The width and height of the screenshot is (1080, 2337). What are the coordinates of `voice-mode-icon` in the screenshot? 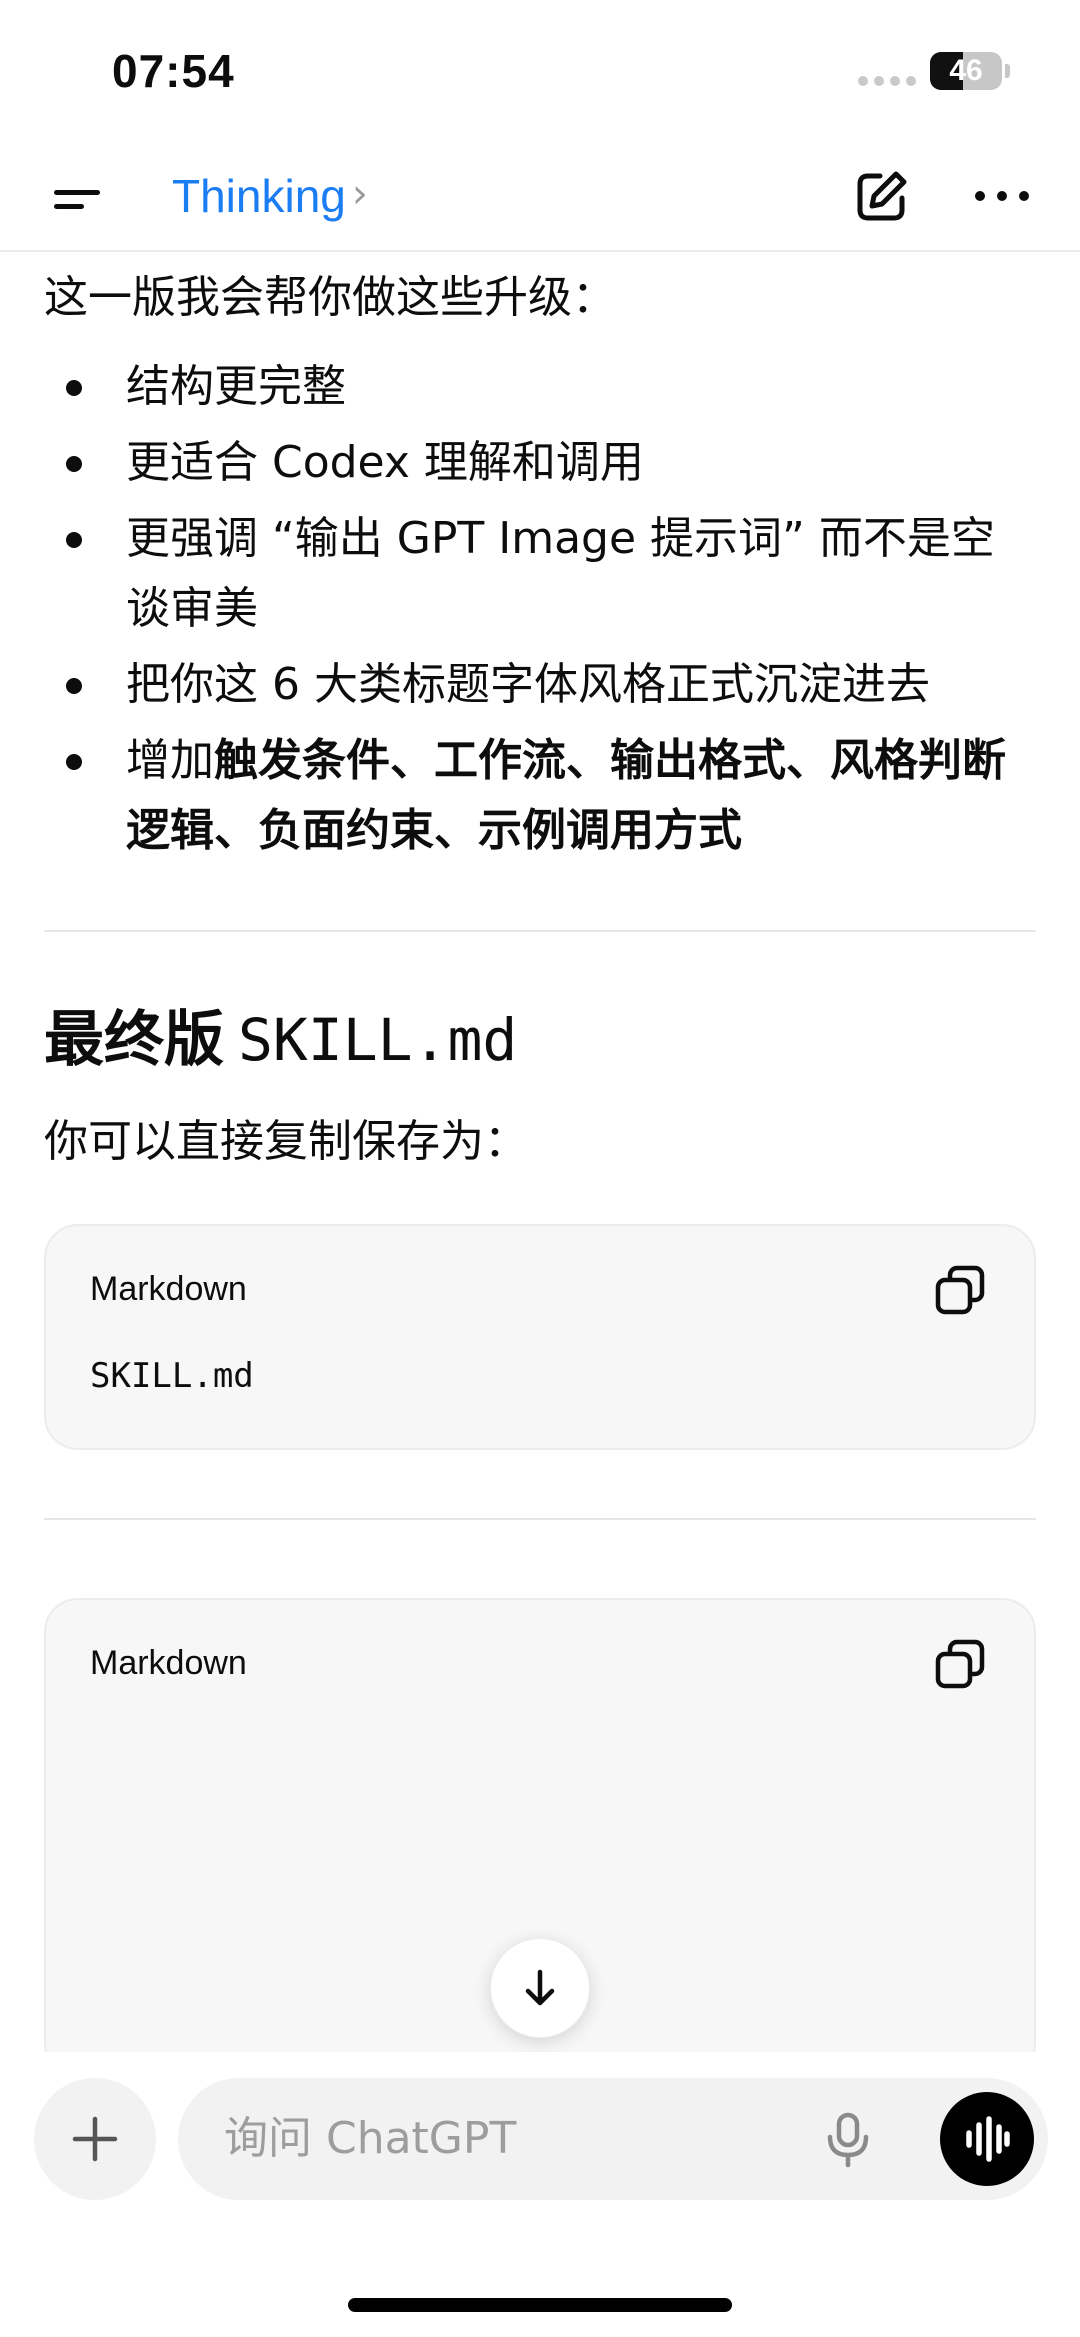 It's located at (988, 2139).